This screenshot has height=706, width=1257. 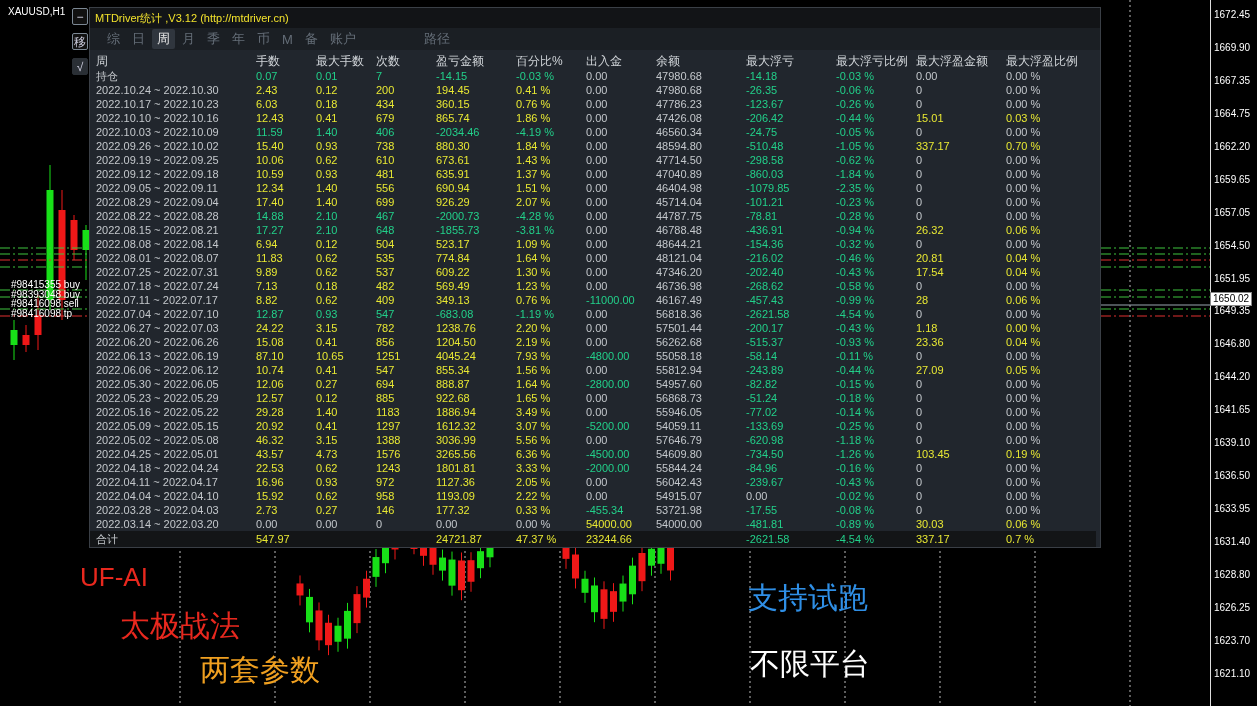 I want to click on table-cell-text: 合计, so click(x=107, y=539).